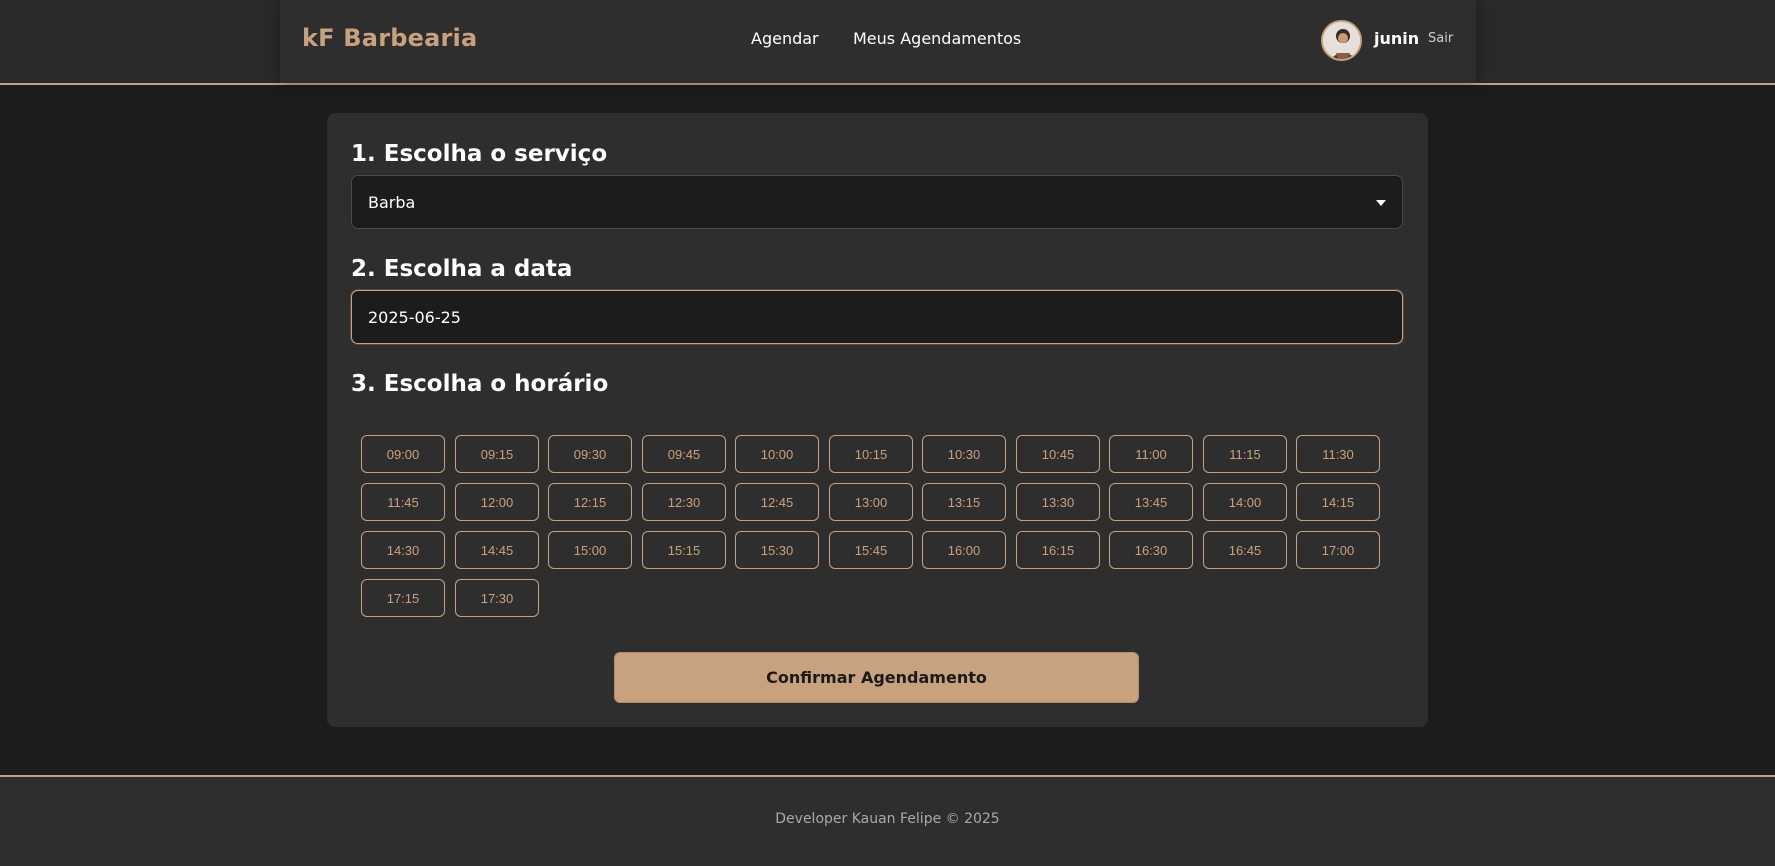  Describe the element at coordinates (877, 202) in the screenshot. I see `service-select: Barba` at that location.